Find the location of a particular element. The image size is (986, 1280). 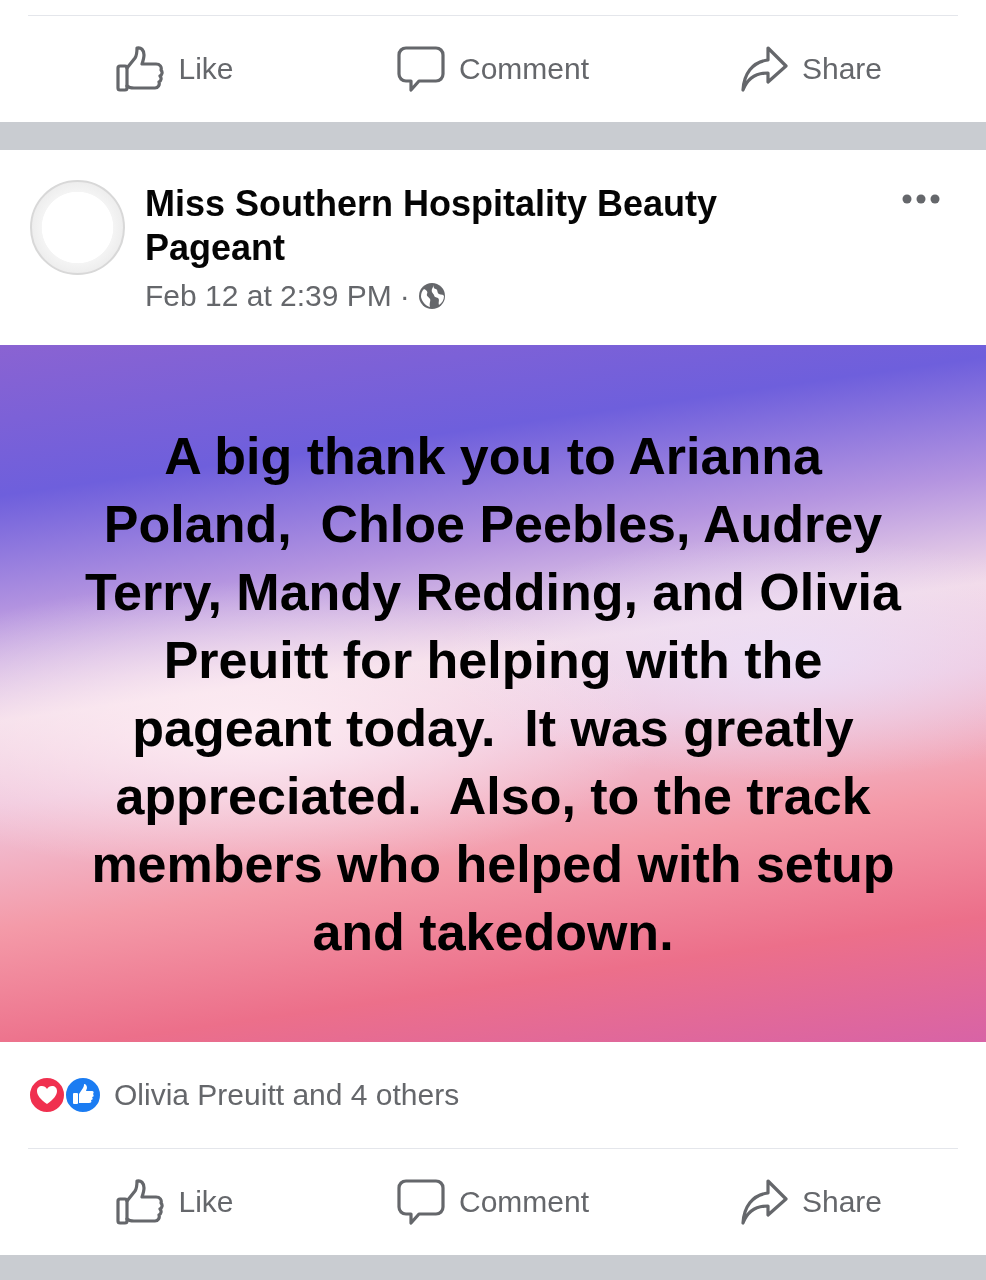

more-options-icon is located at coordinates (921, 199).